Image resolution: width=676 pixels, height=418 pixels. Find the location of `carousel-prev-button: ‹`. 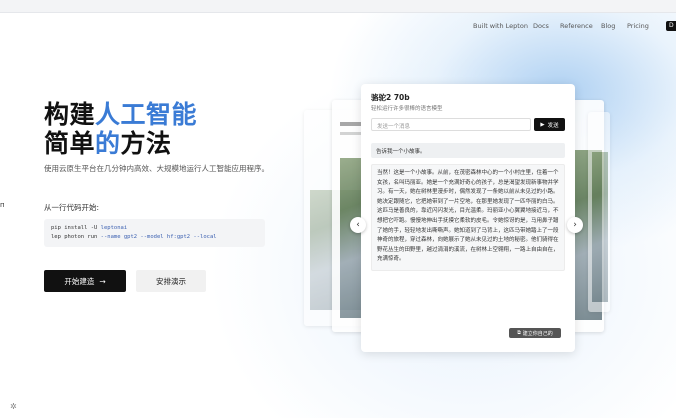

carousel-prev-button: ‹ is located at coordinates (358, 225).